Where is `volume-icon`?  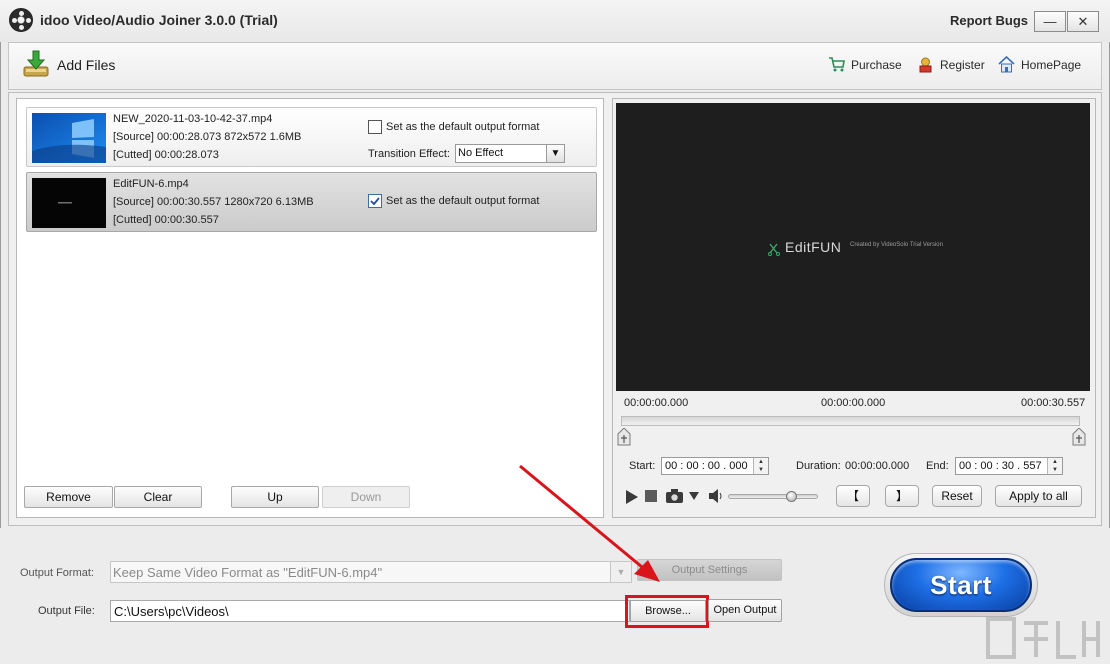
volume-icon is located at coordinates (716, 496).